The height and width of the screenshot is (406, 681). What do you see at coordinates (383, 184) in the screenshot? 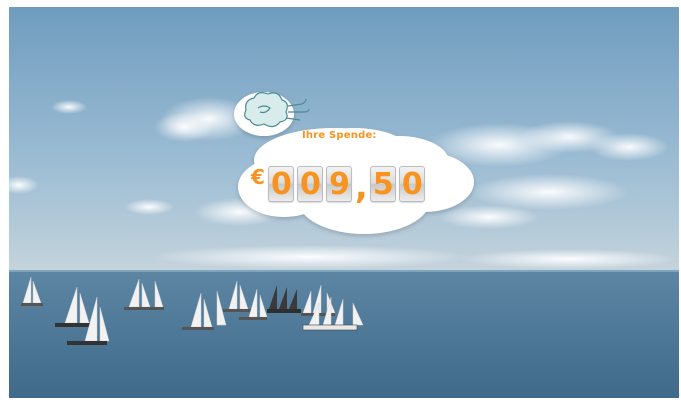
I see `counter-digit: 5` at bounding box center [383, 184].